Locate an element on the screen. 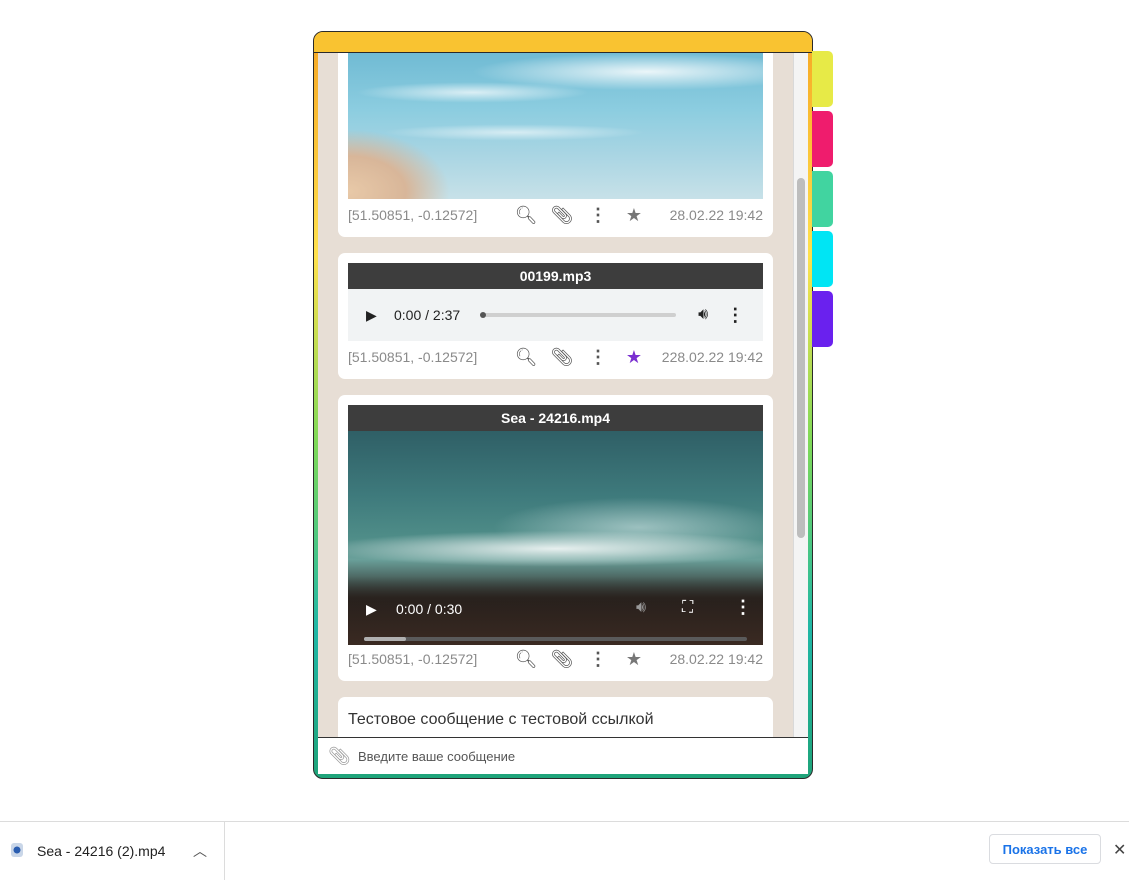 Image resolution: width=1129 pixels, height=880 pixels. chevron-up-icon: ︿ is located at coordinates (200, 851).